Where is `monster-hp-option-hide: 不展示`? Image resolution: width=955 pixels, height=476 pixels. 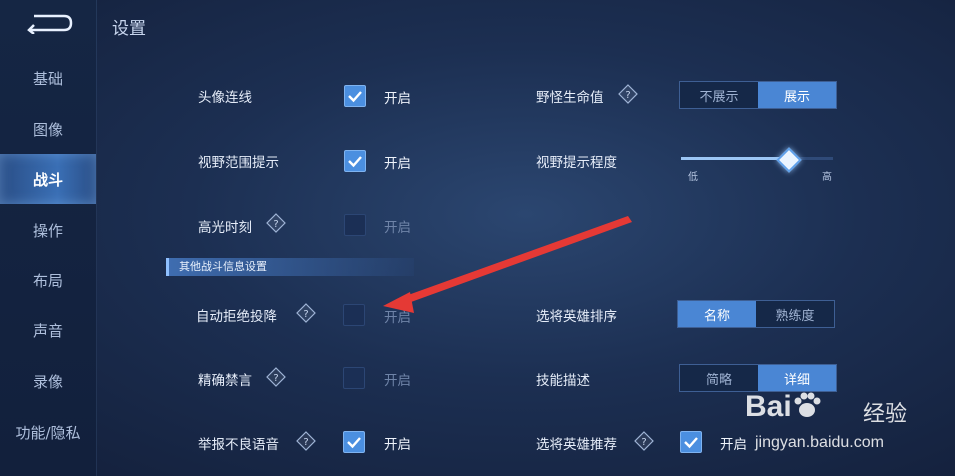 monster-hp-option-hide: 不展示 is located at coordinates (719, 95).